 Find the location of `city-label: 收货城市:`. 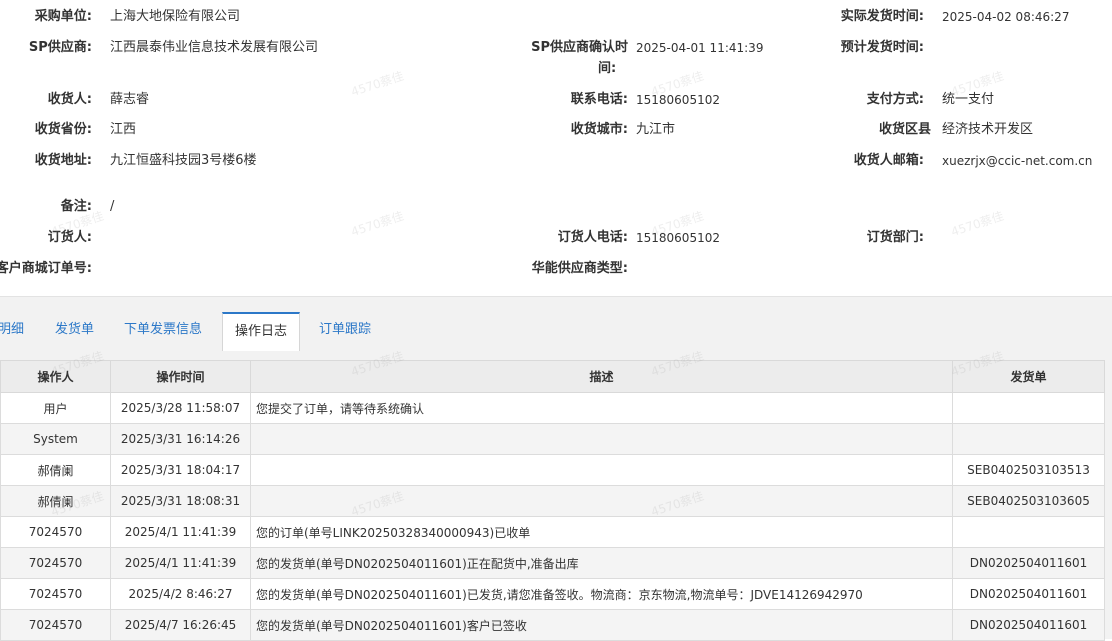

city-label: 收货城市: is located at coordinates (599, 129).